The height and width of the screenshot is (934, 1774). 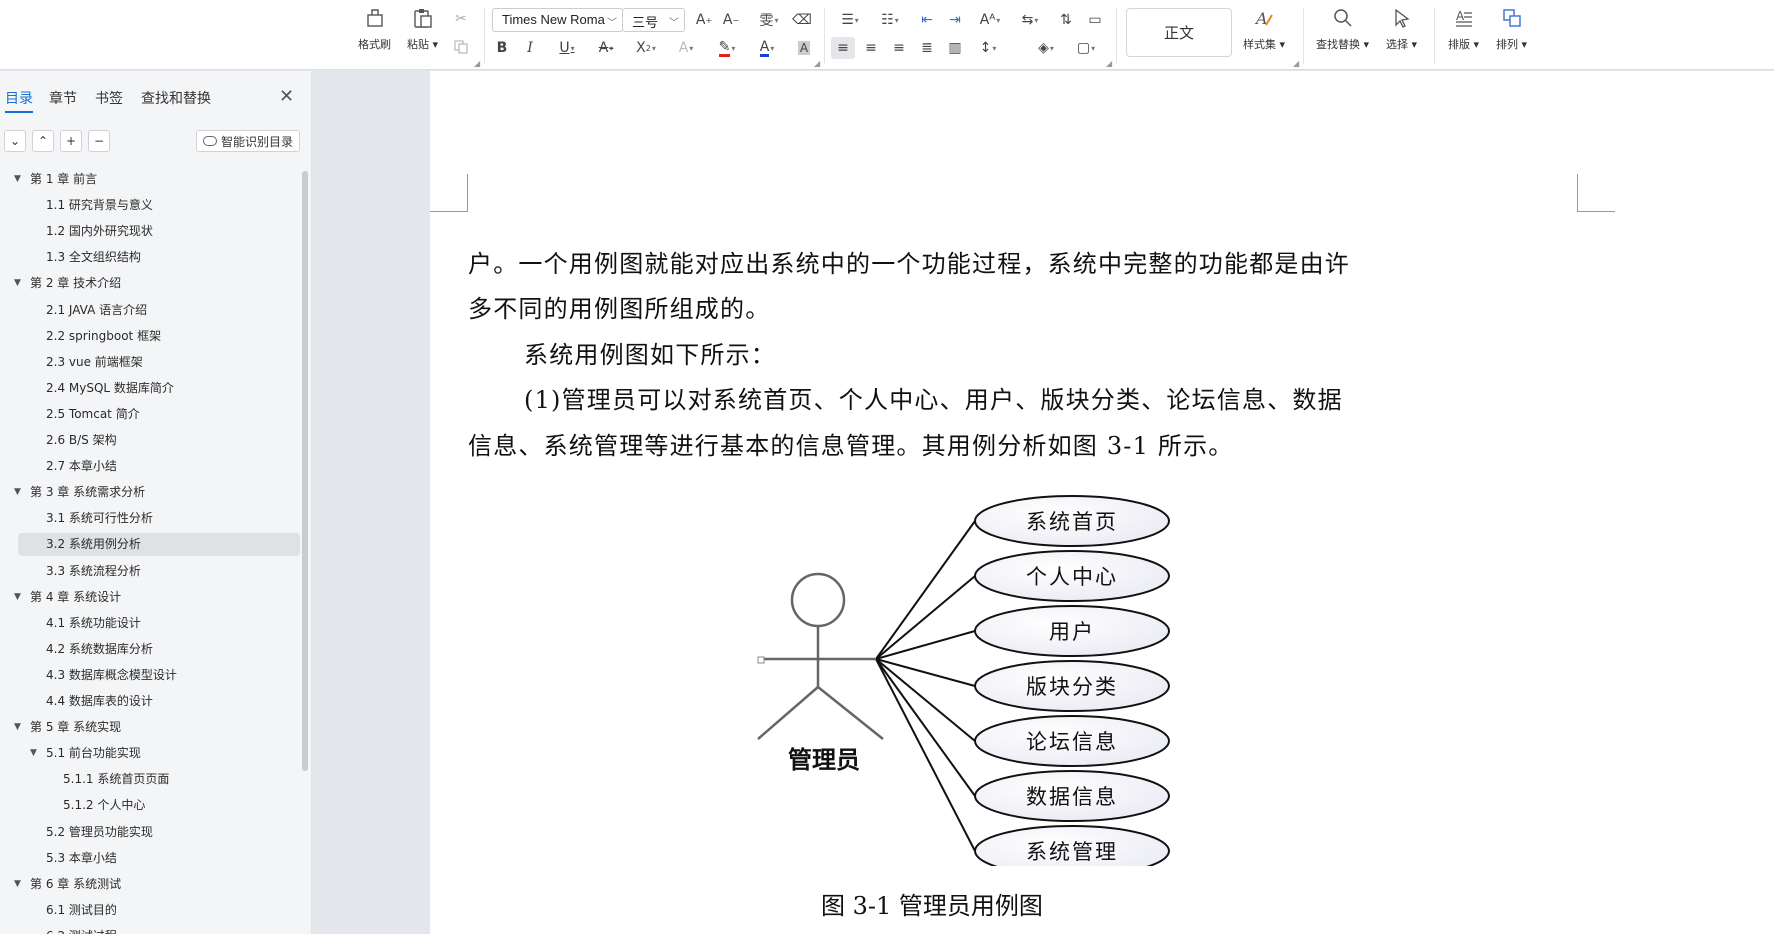 What do you see at coordinates (151, 466) in the screenshot?
I see `toc-item: 2.7 本章小结` at bounding box center [151, 466].